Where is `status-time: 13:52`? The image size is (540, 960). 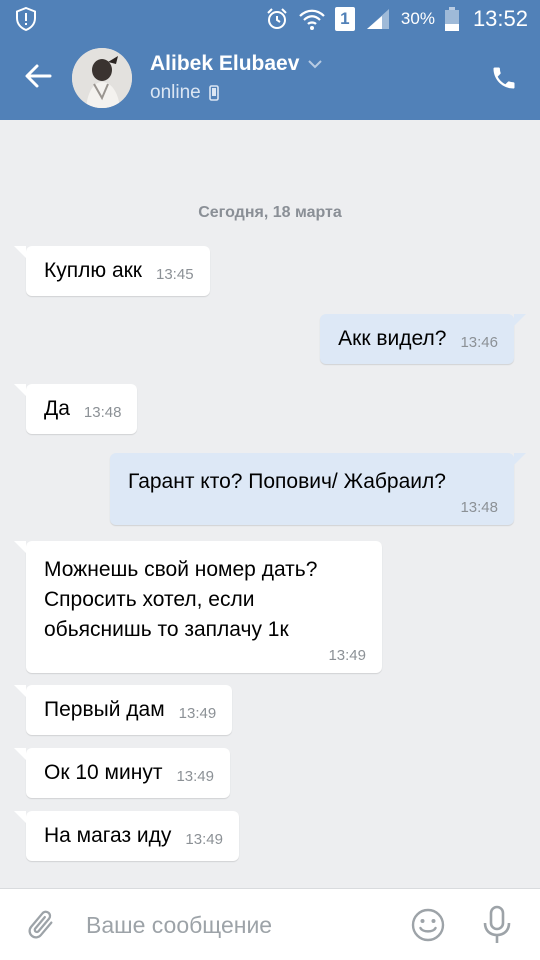
status-time: 13:52 is located at coordinates (500, 18).